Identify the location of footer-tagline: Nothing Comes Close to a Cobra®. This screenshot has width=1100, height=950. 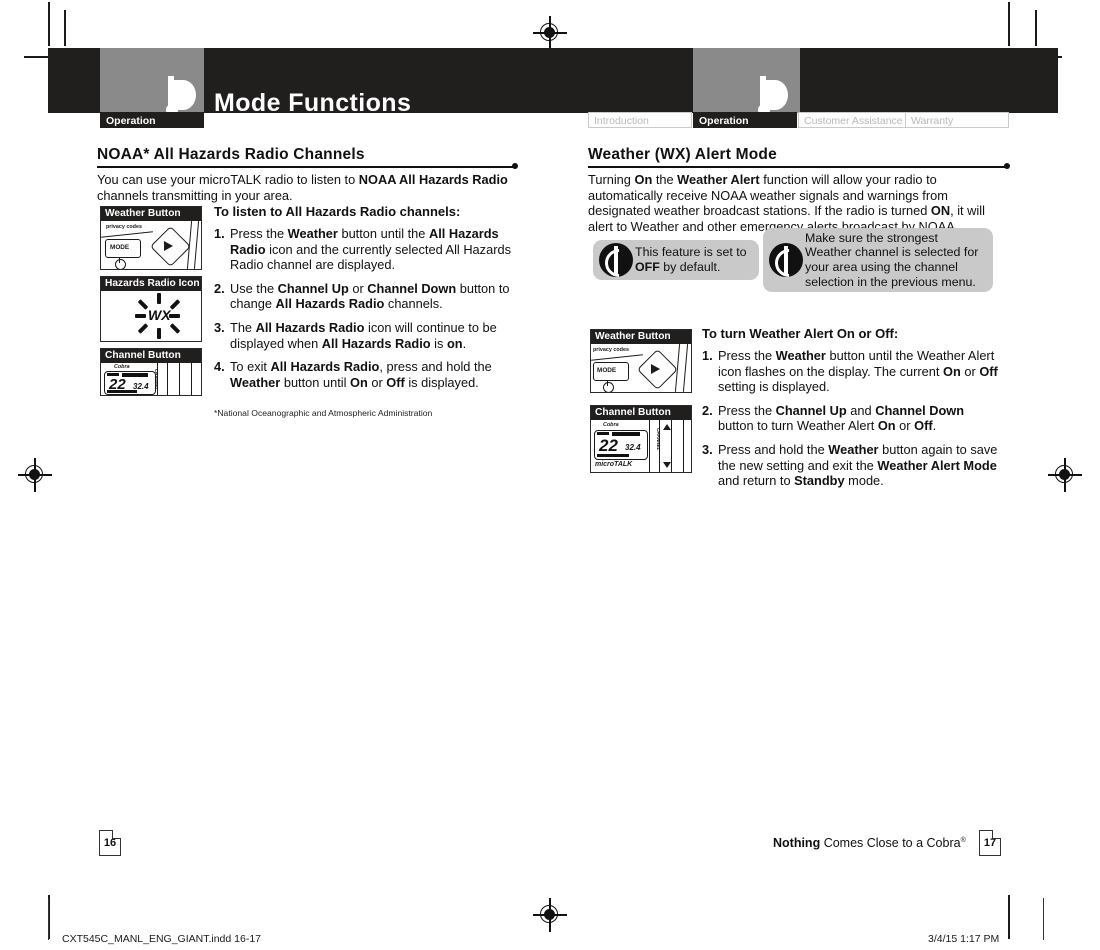
(869, 843).